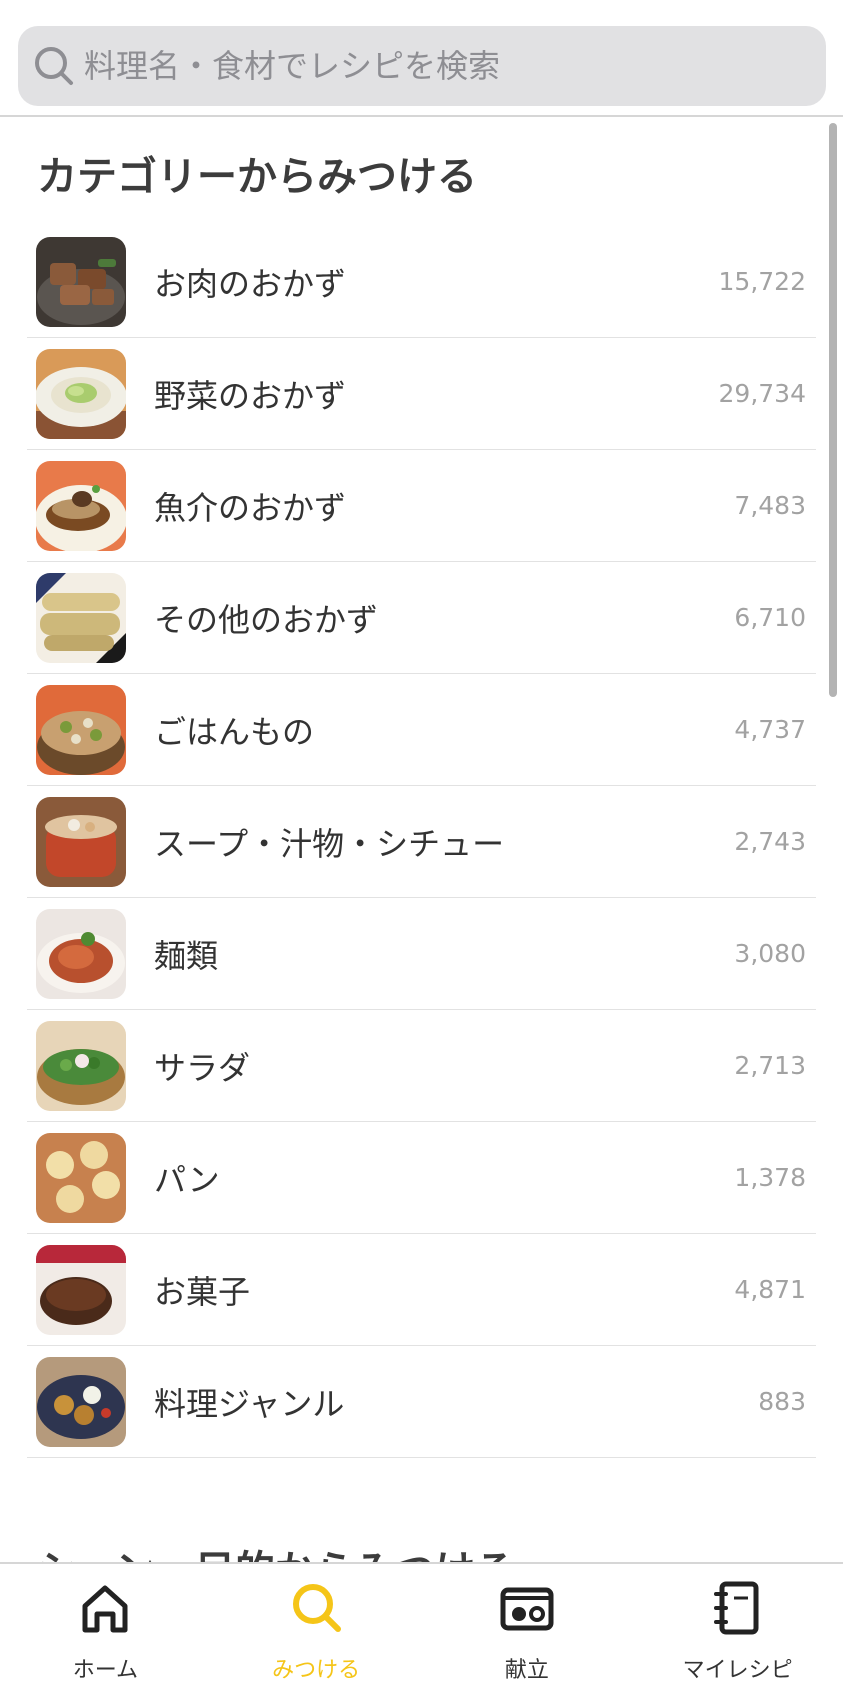 The width and height of the screenshot is (843, 1696). What do you see at coordinates (81, 393) in the screenshot?
I see `vegetable-dish-thumbnail` at bounding box center [81, 393].